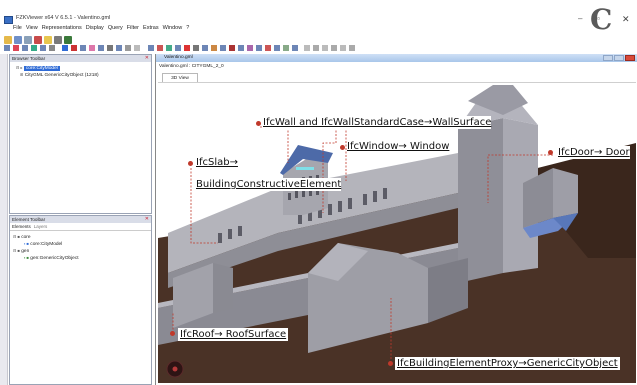 Image resolution: width=637 pixels, height=385 pixels. I want to click on window-title: FZKViewer x64 V 6.5.1 - Valentino.gml, so click(63, 18).